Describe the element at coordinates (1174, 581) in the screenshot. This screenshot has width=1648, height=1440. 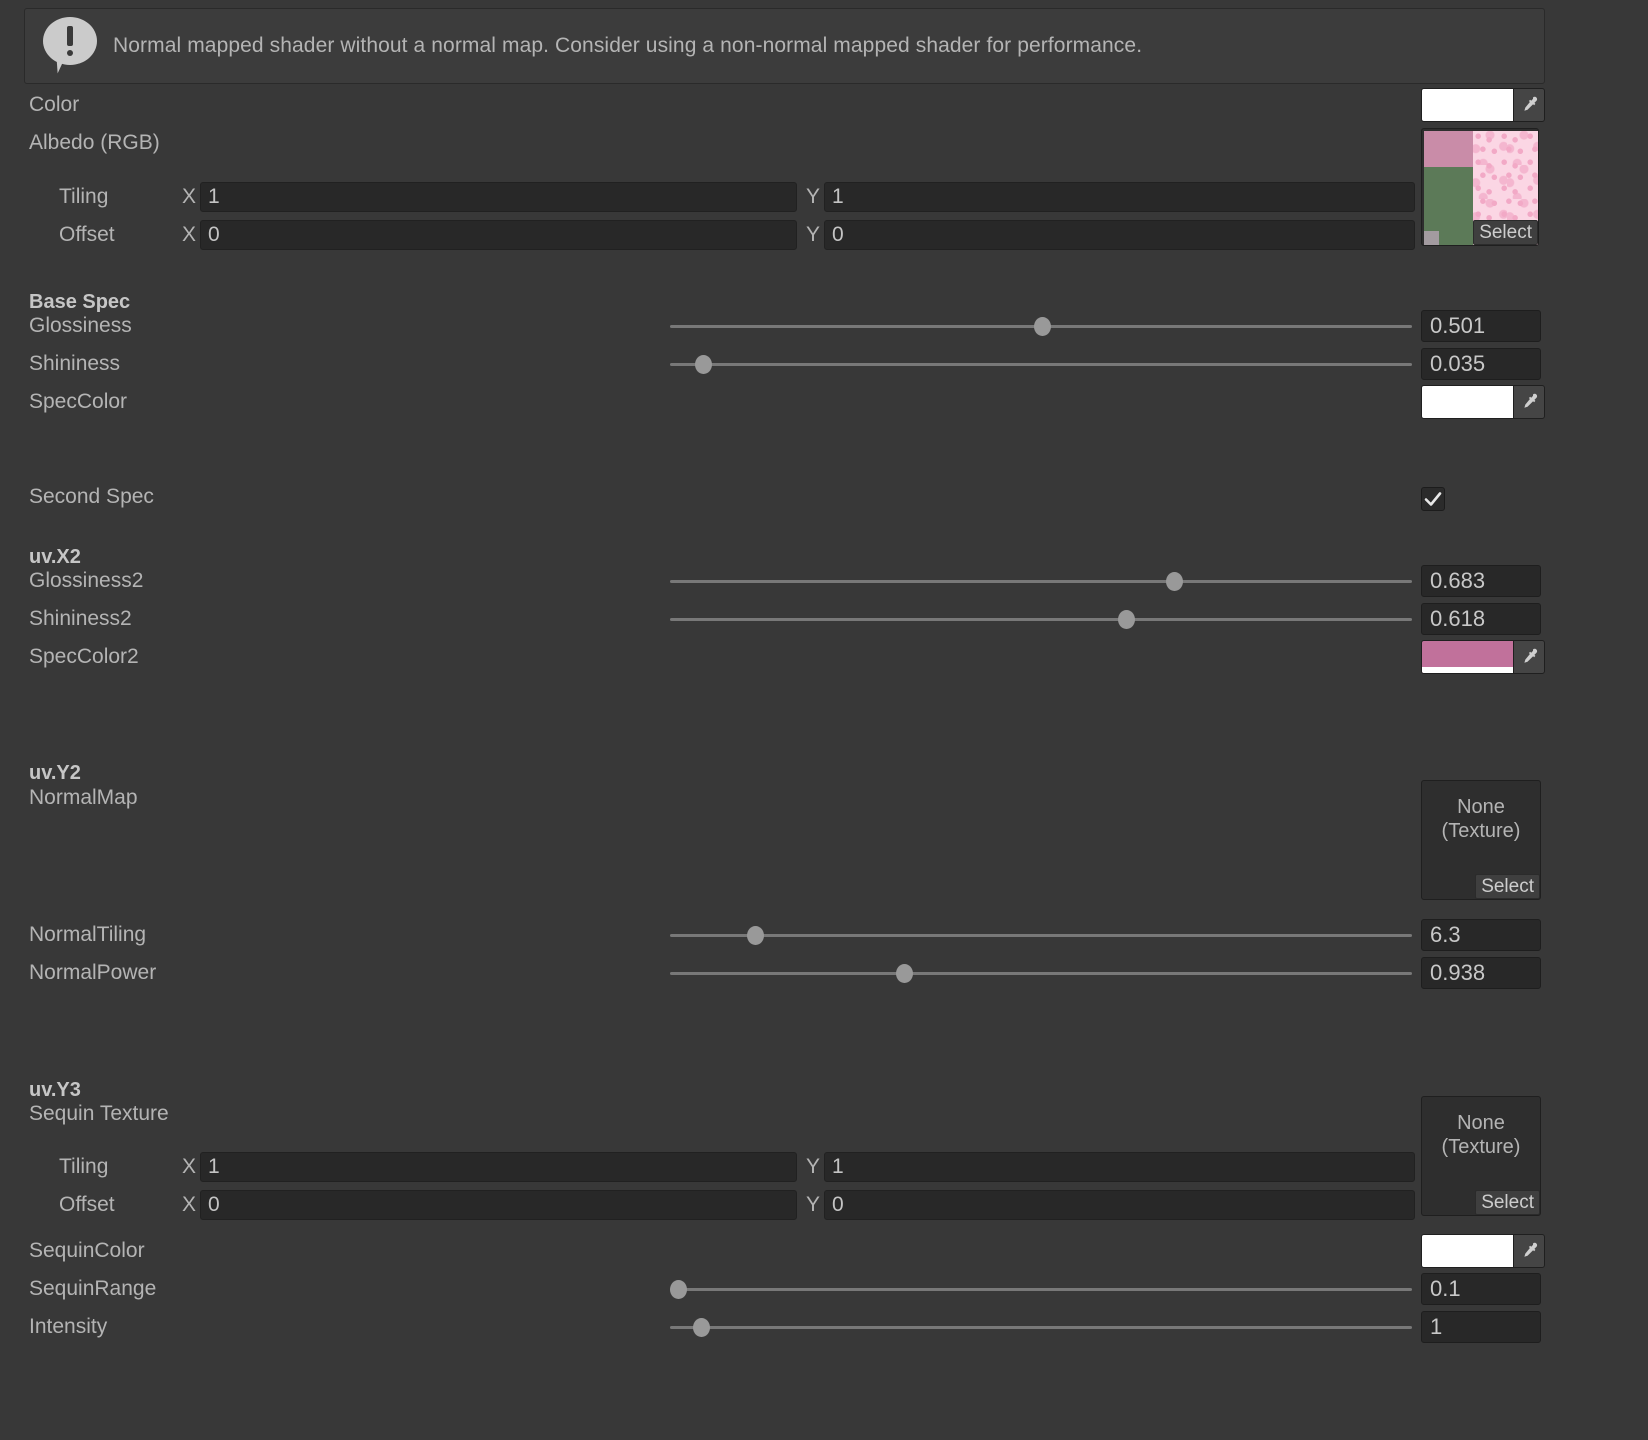
I see `glossiness2-slider-knob` at that location.